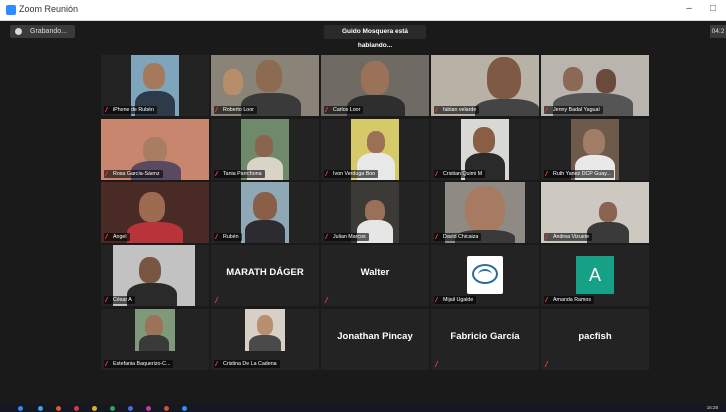  I want to click on participant-tile: Cristina De La Cadena, so click(265, 339).